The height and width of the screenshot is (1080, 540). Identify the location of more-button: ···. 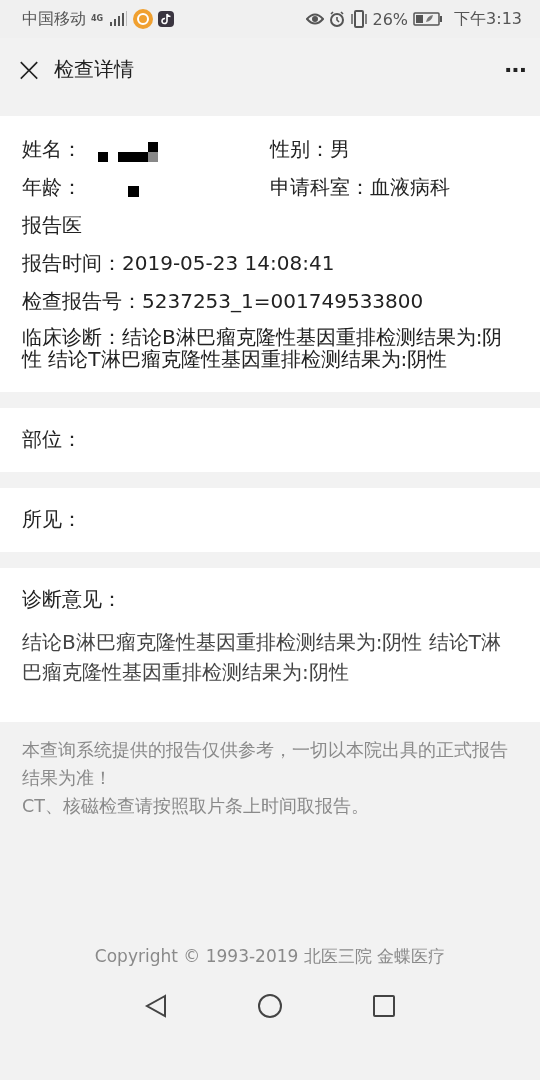
(514, 69).